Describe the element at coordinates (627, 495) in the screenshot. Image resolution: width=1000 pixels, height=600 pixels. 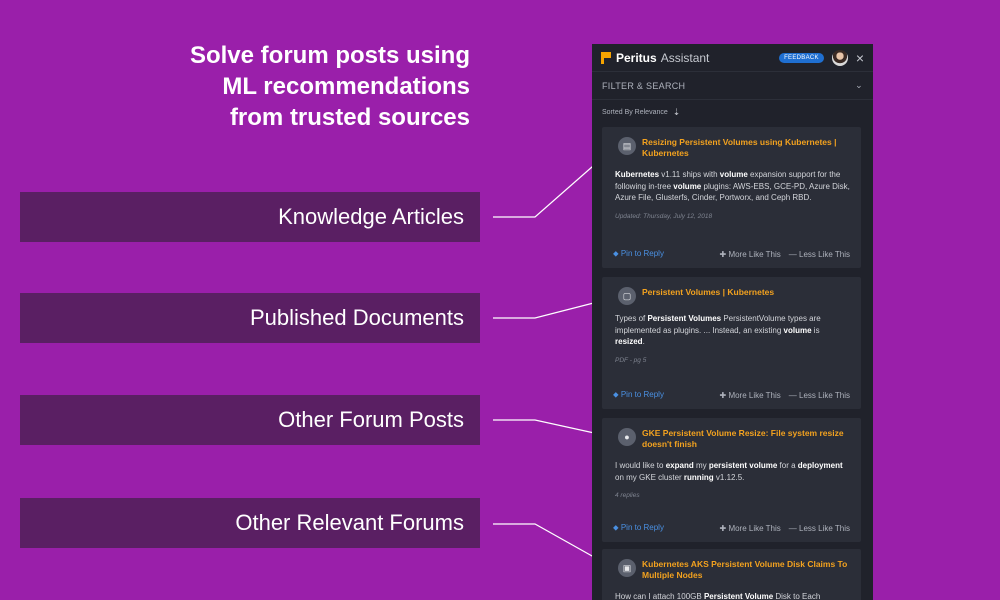
I see `result-meta: 4 replies` at that location.